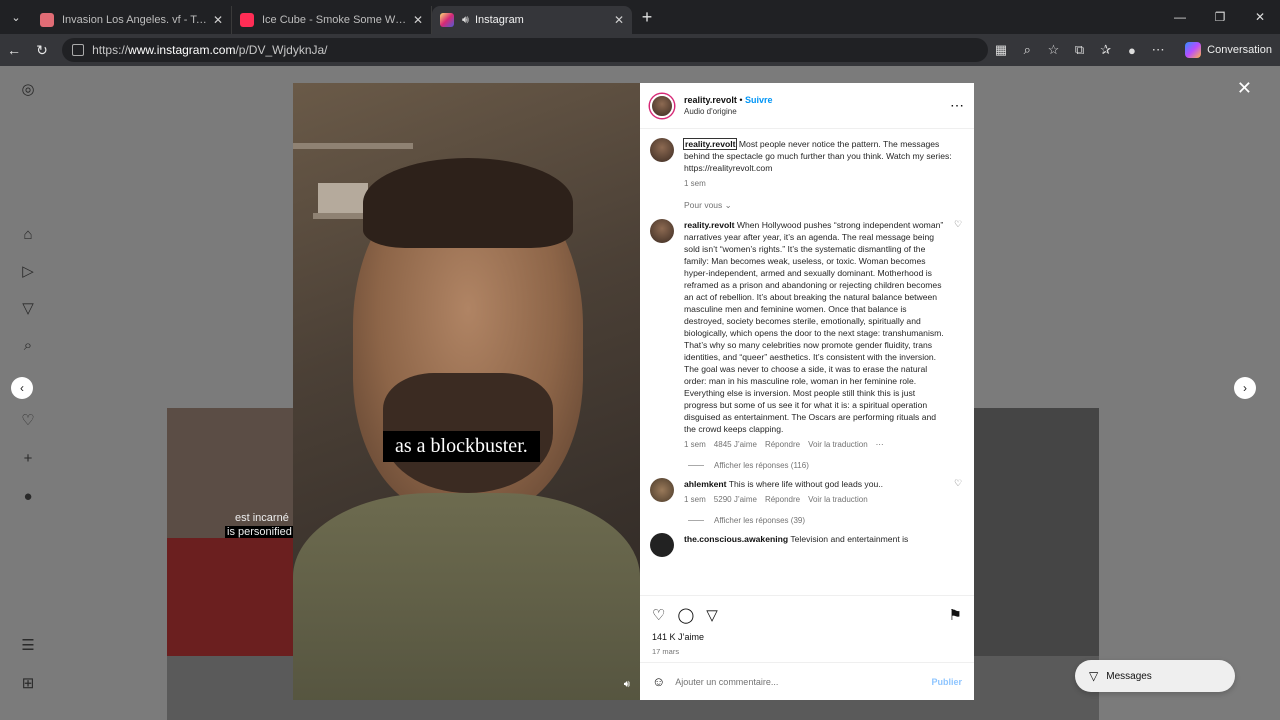 The image size is (1280, 720). I want to click on post-date: 17 mars, so click(666, 651).